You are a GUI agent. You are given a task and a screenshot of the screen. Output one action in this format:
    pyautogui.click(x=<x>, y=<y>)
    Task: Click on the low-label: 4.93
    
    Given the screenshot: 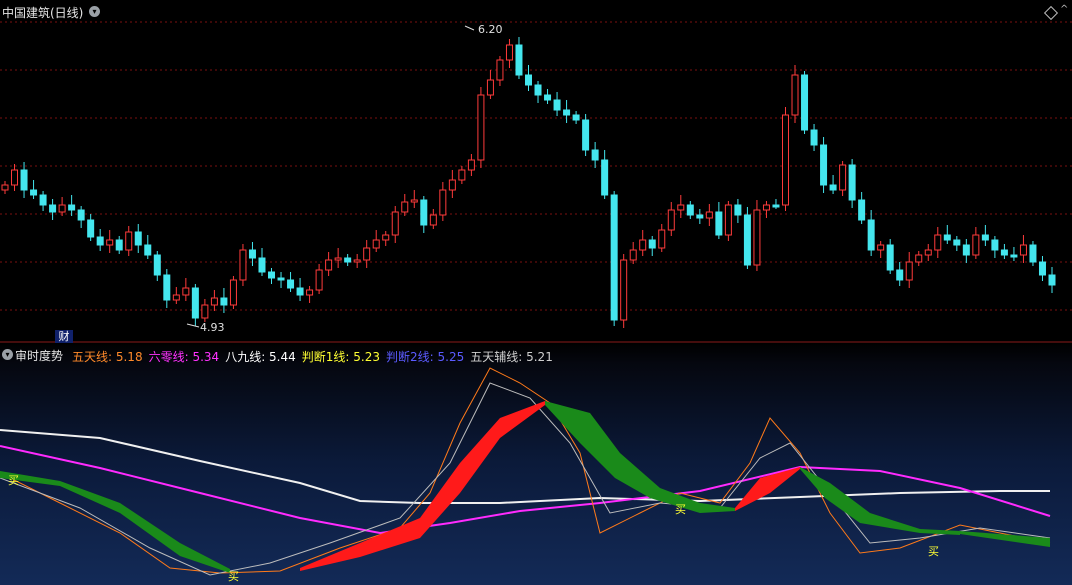 What is the action you would take?
    pyautogui.click(x=212, y=327)
    